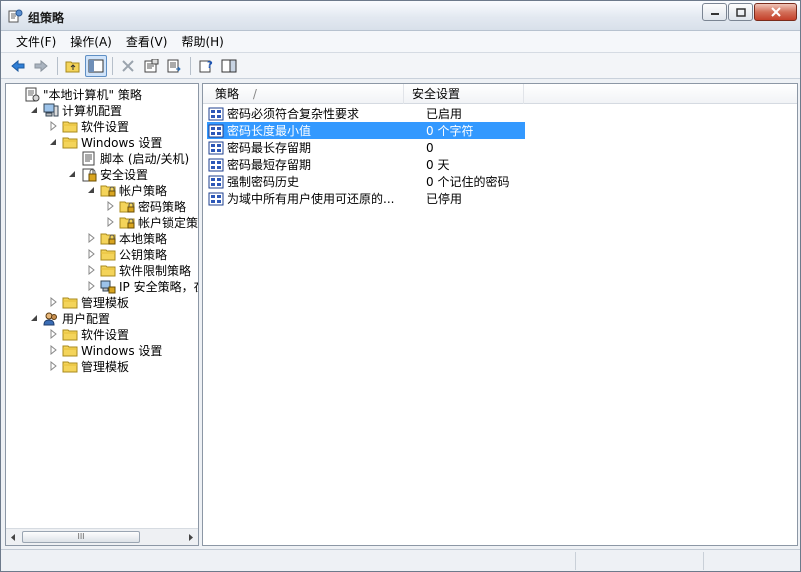 The width and height of the screenshot is (801, 572). I want to click on policy-value: 0 个记住的密码, so click(468, 182).